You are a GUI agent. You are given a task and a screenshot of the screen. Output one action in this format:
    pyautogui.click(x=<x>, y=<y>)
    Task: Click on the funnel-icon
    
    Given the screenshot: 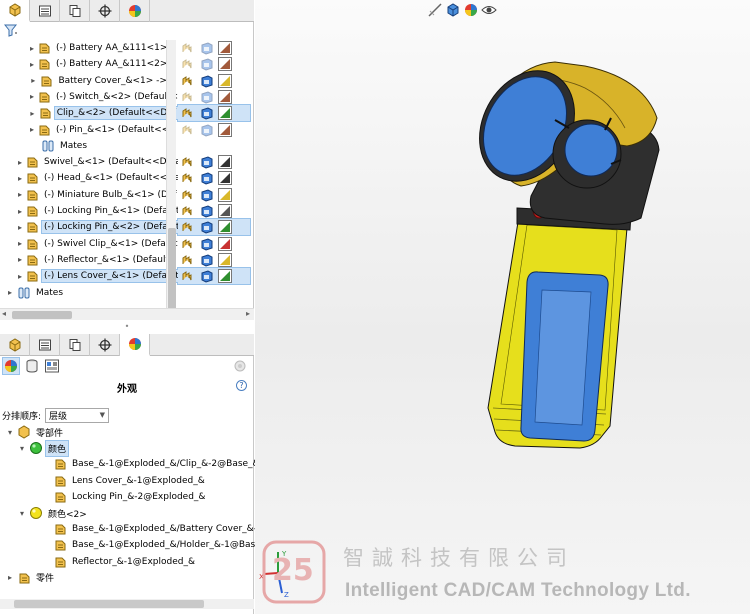 What is the action you would take?
    pyautogui.click(x=11, y=30)
    